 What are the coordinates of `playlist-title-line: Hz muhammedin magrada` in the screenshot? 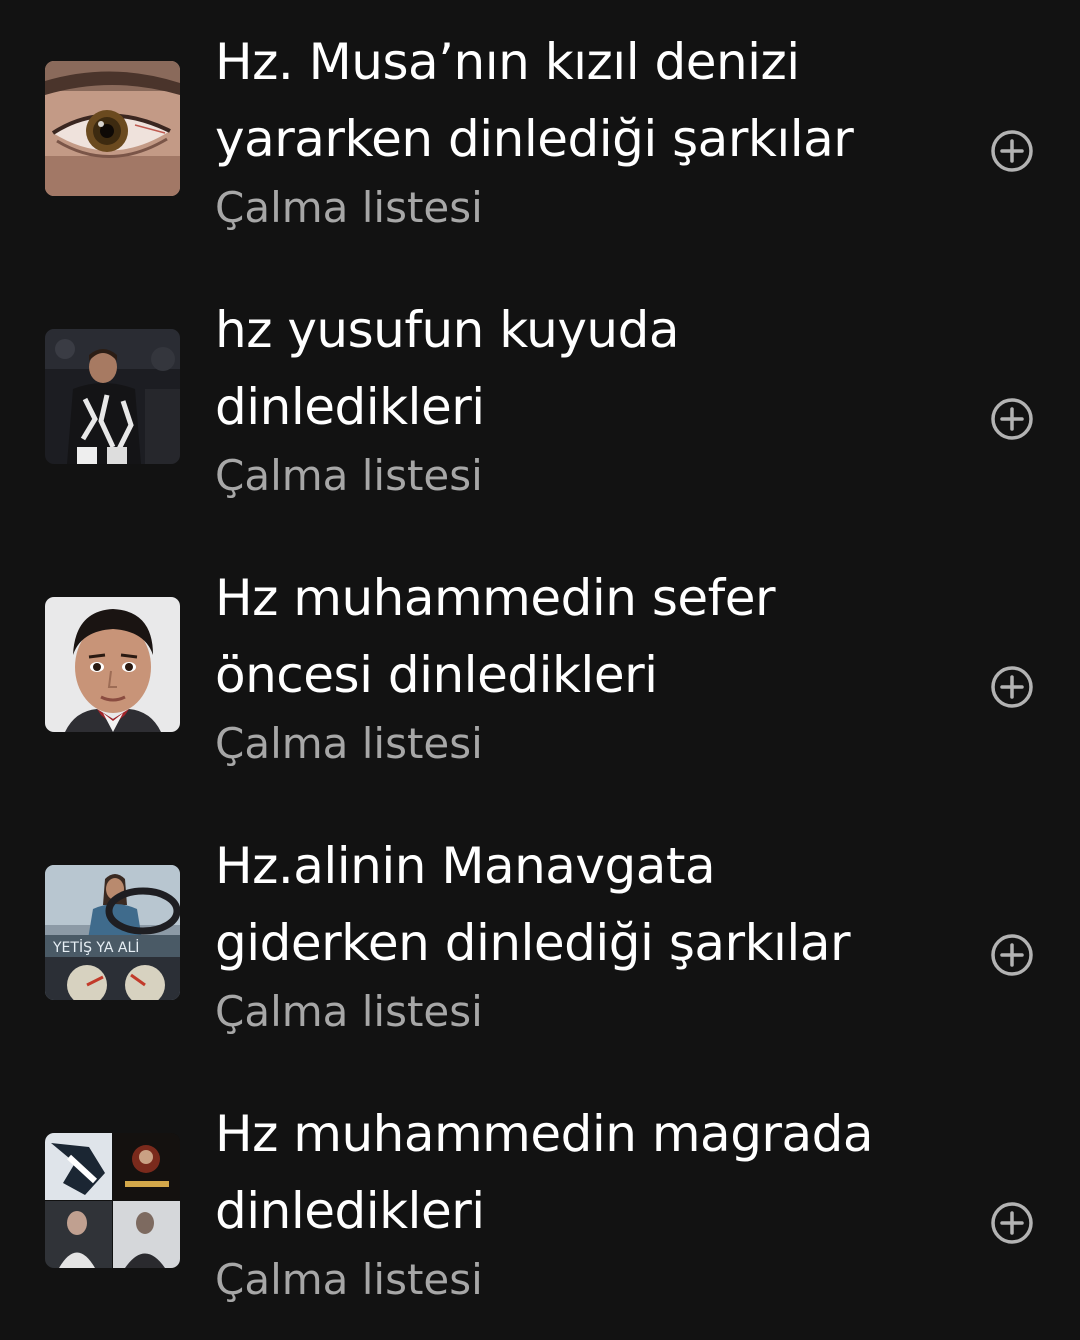 It's located at (544, 1134).